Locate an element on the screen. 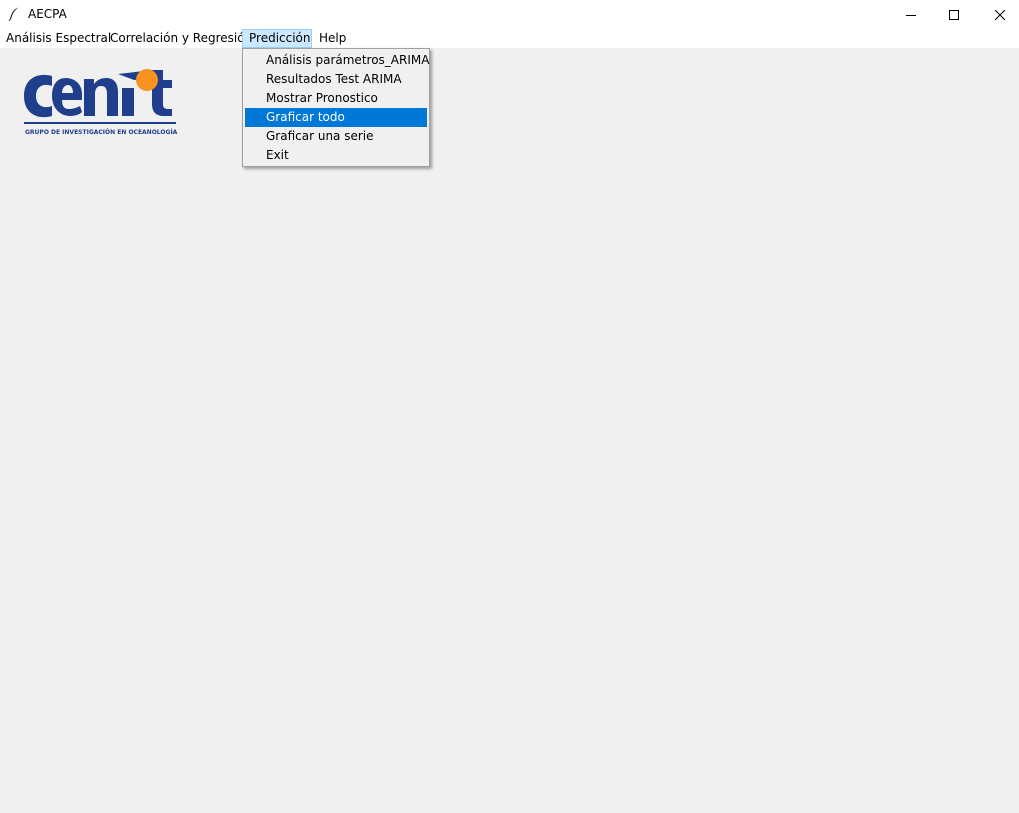  menu-help: Help is located at coordinates (332, 38).